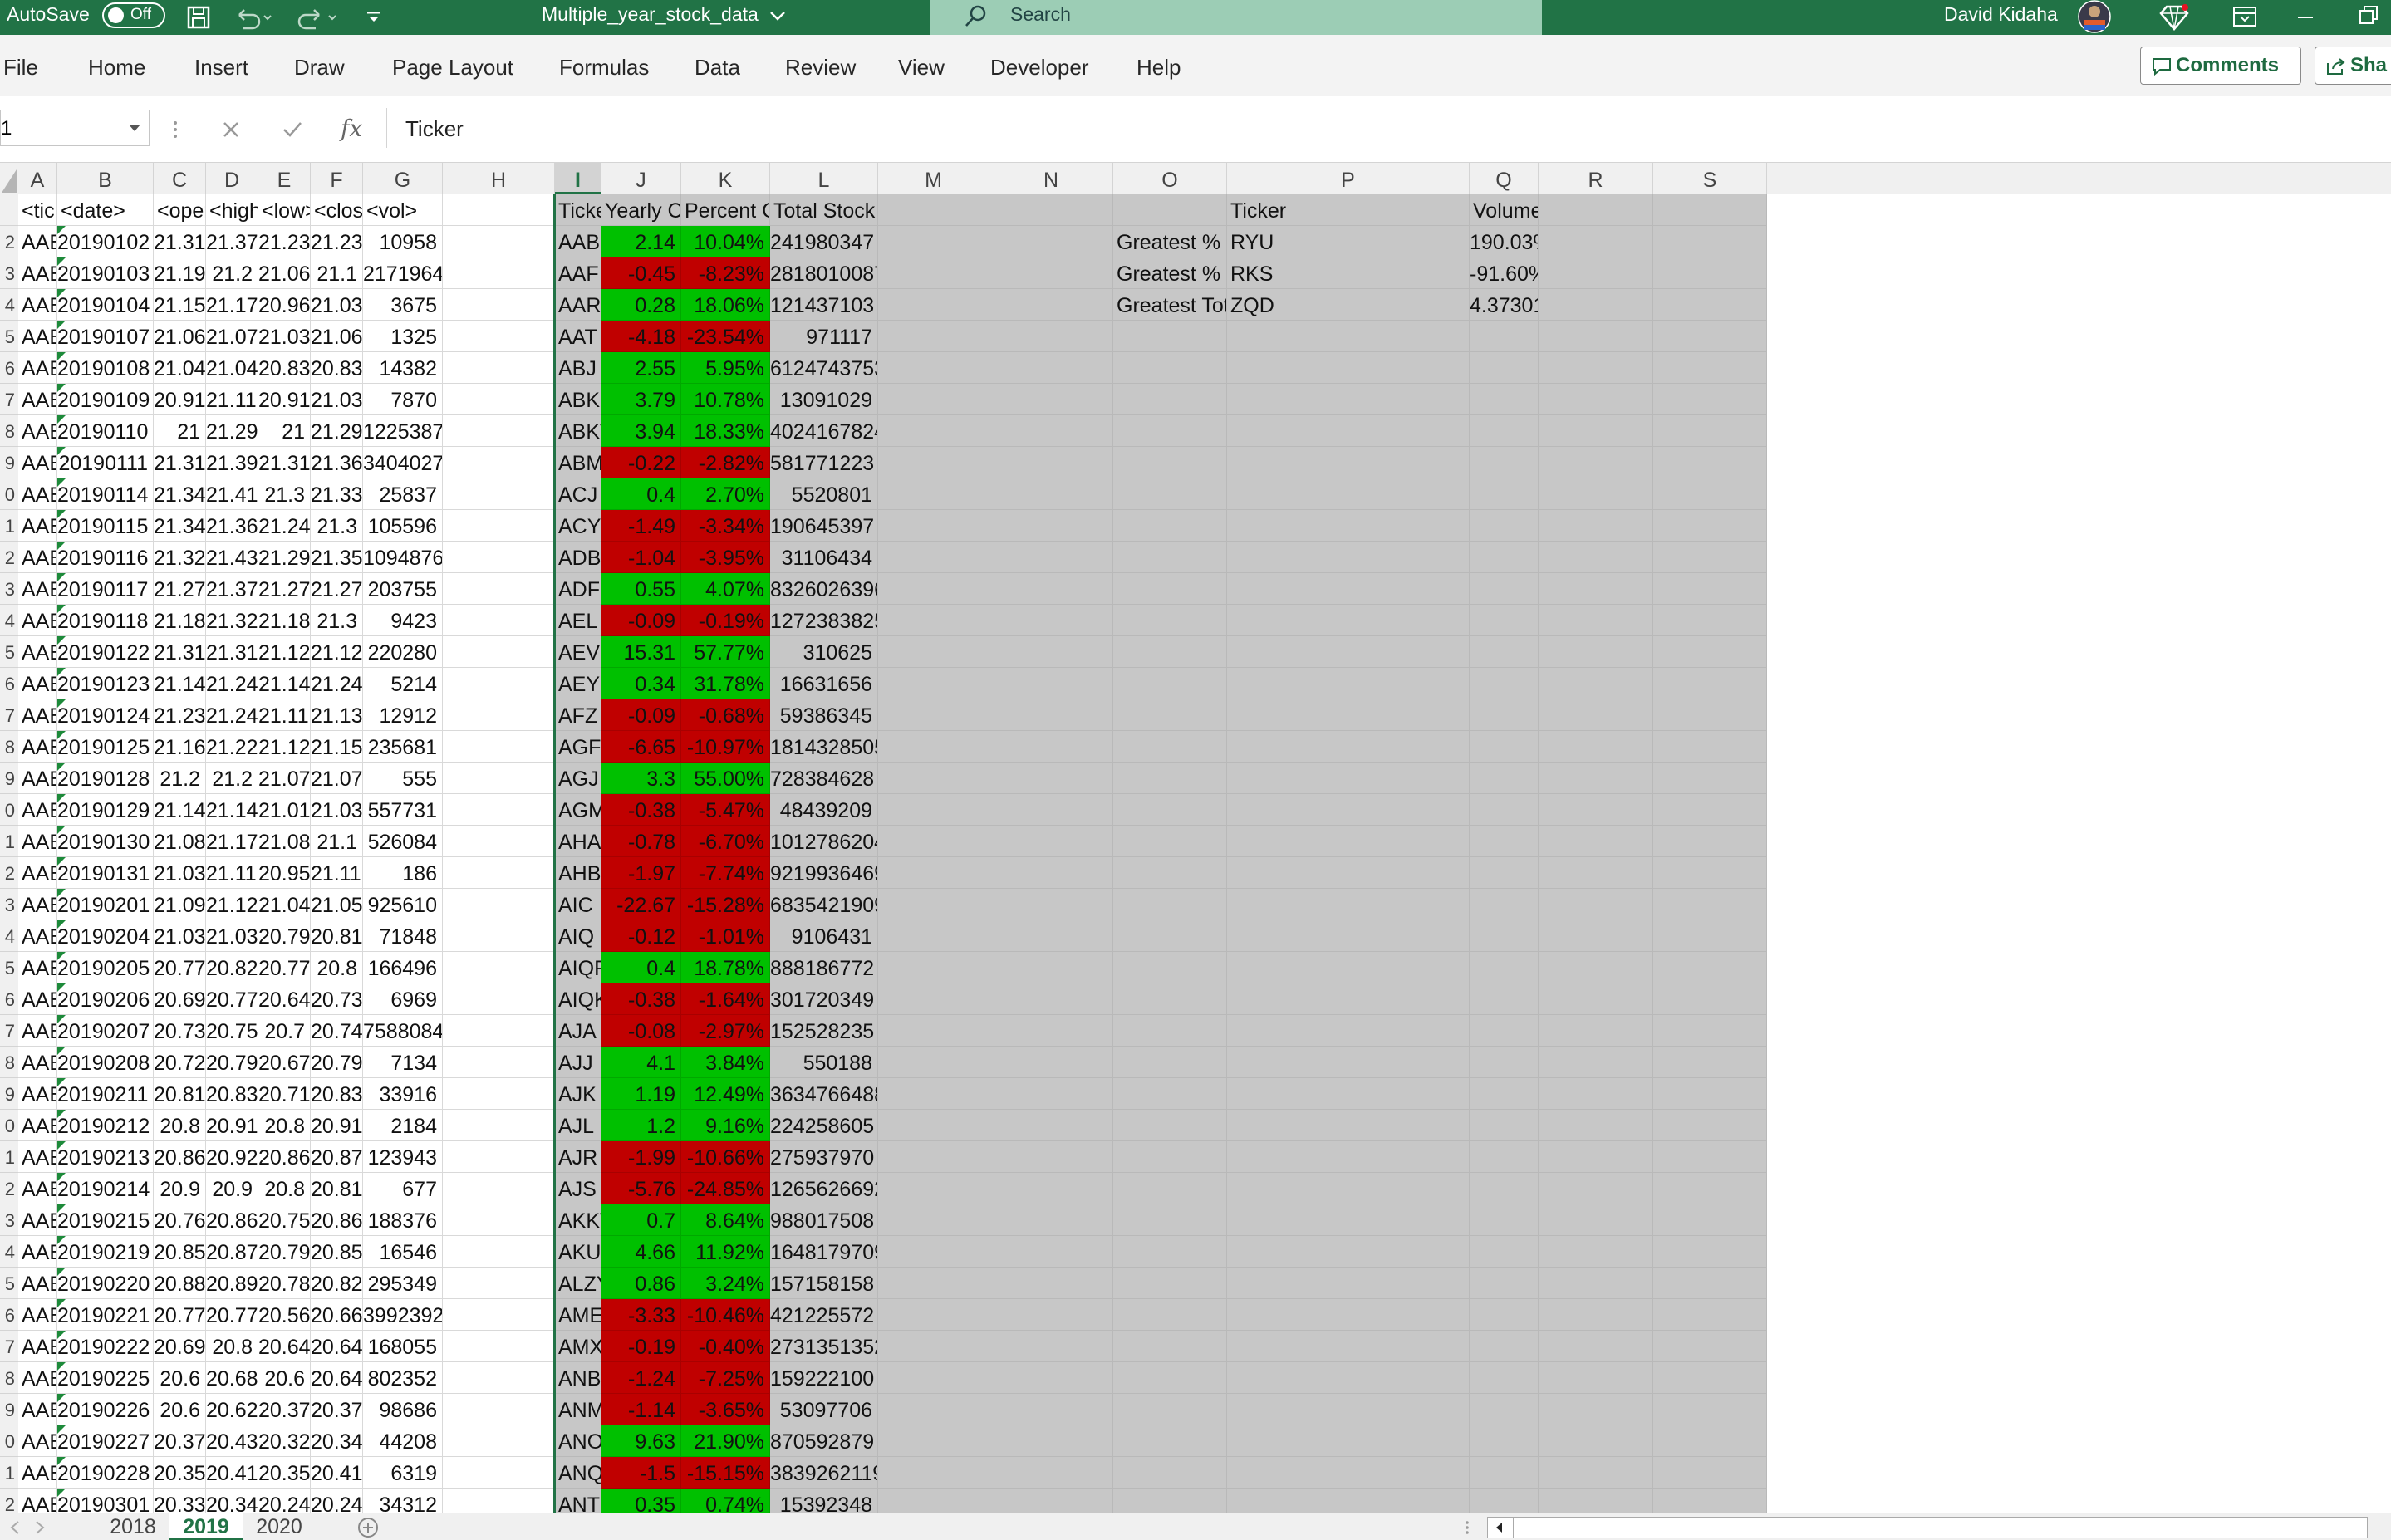 The height and width of the screenshot is (1540, 2391). What do you see at coordinates (641, 1157) in the screenshot?
I see `yearly-change-cell: -1.99` at bounding box center [641, 1157].